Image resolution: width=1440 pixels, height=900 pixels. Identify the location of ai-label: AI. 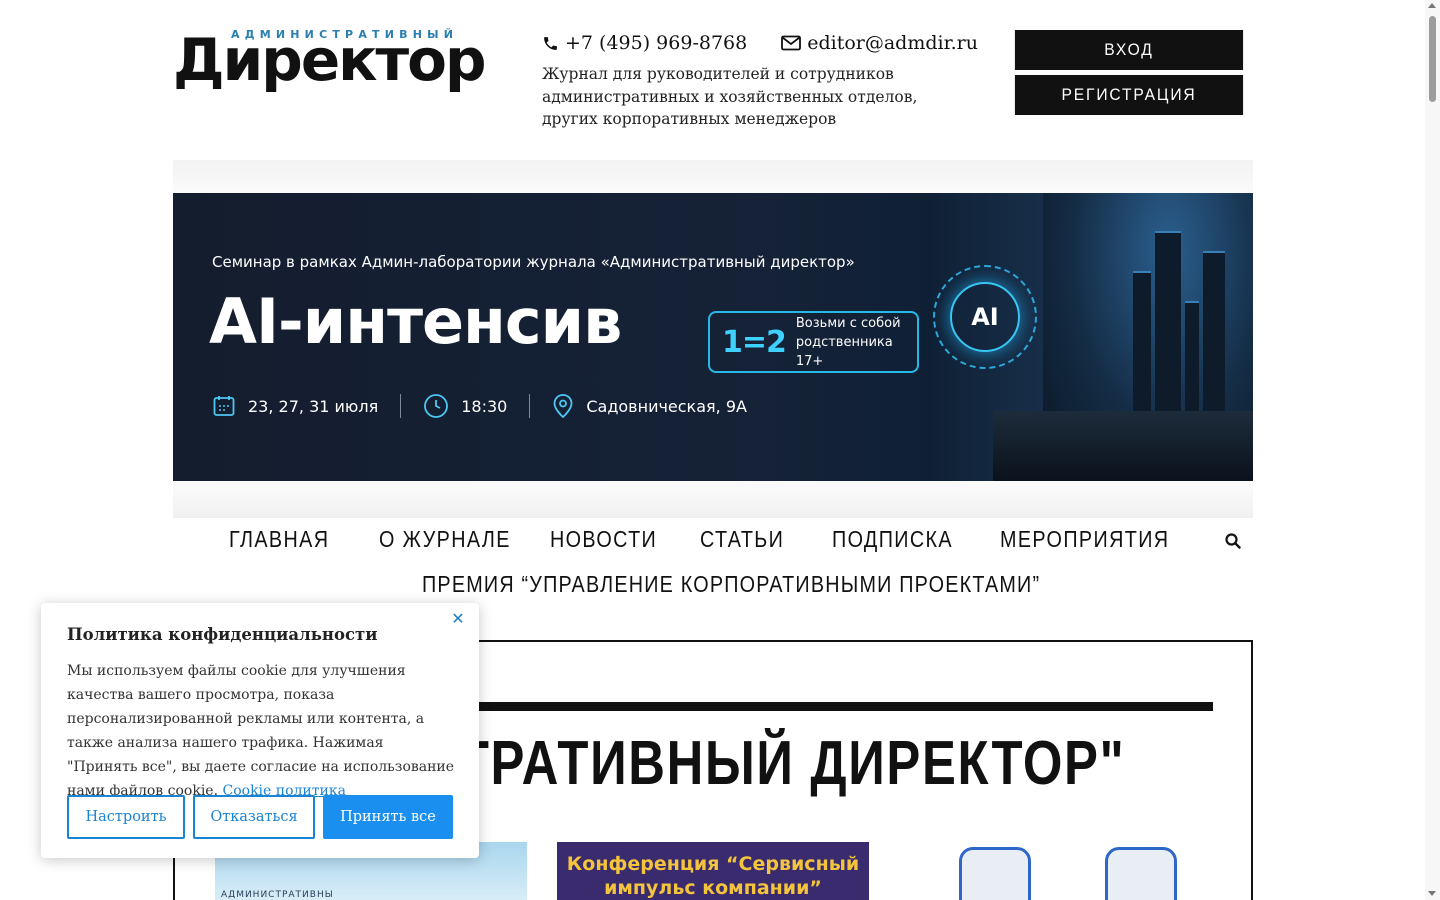
(985, 317).